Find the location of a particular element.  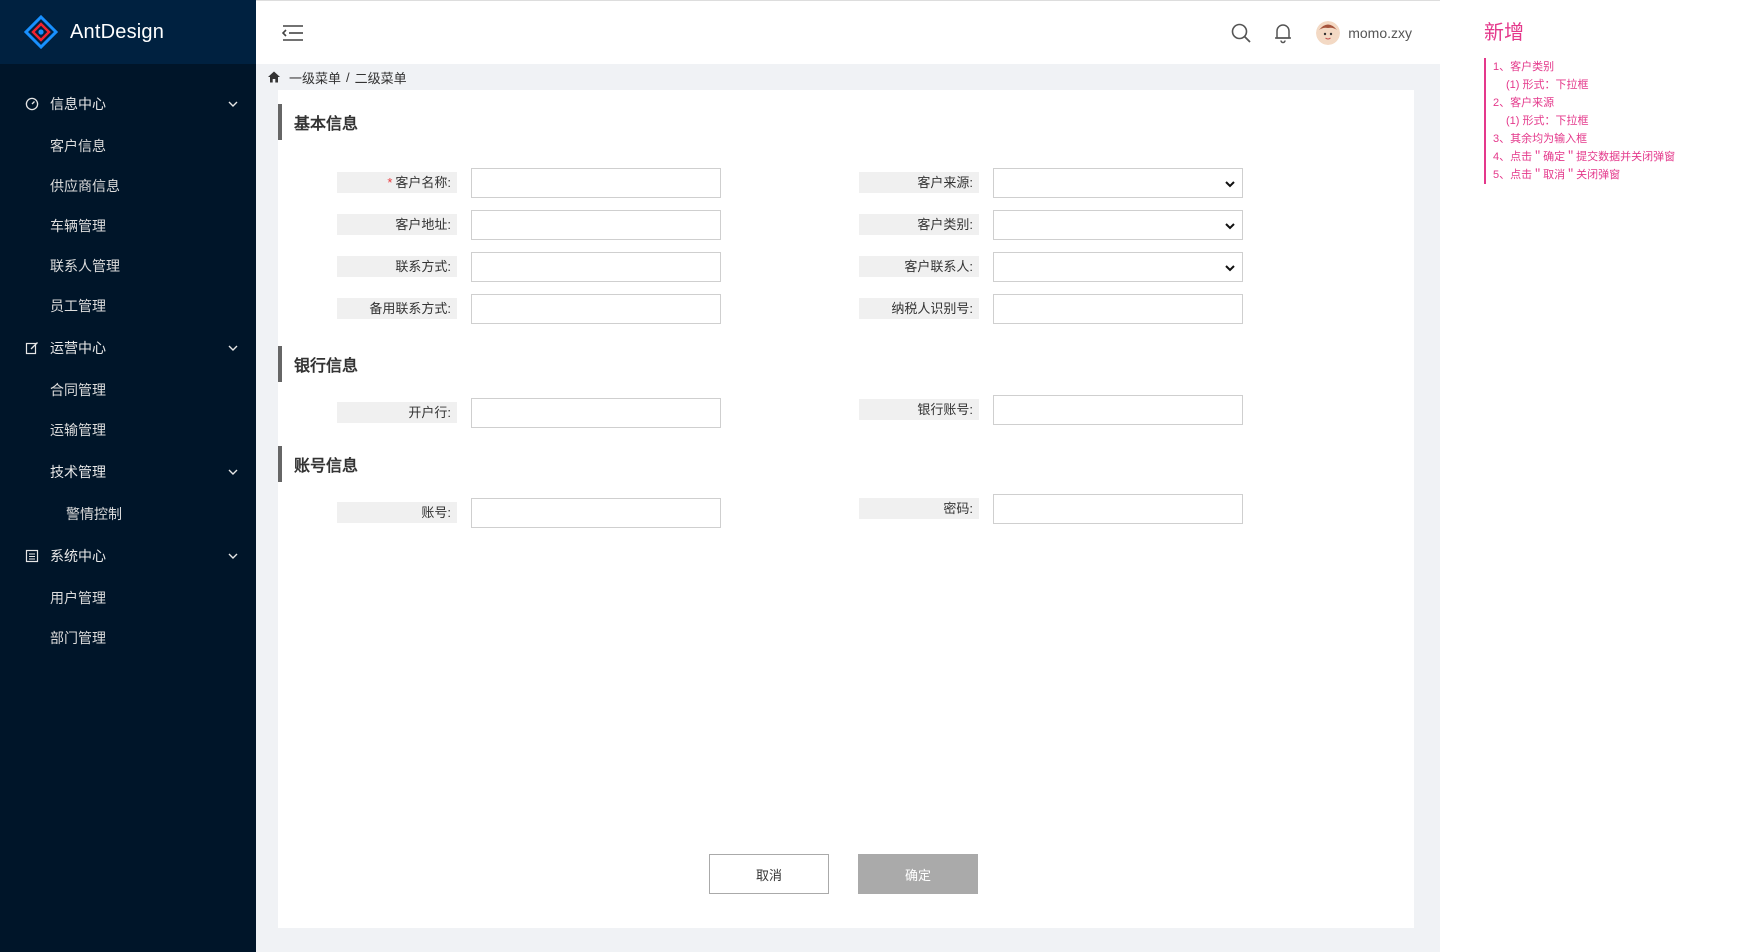

menu-group-label: 系统中心 is located at coordinates (78, 556).